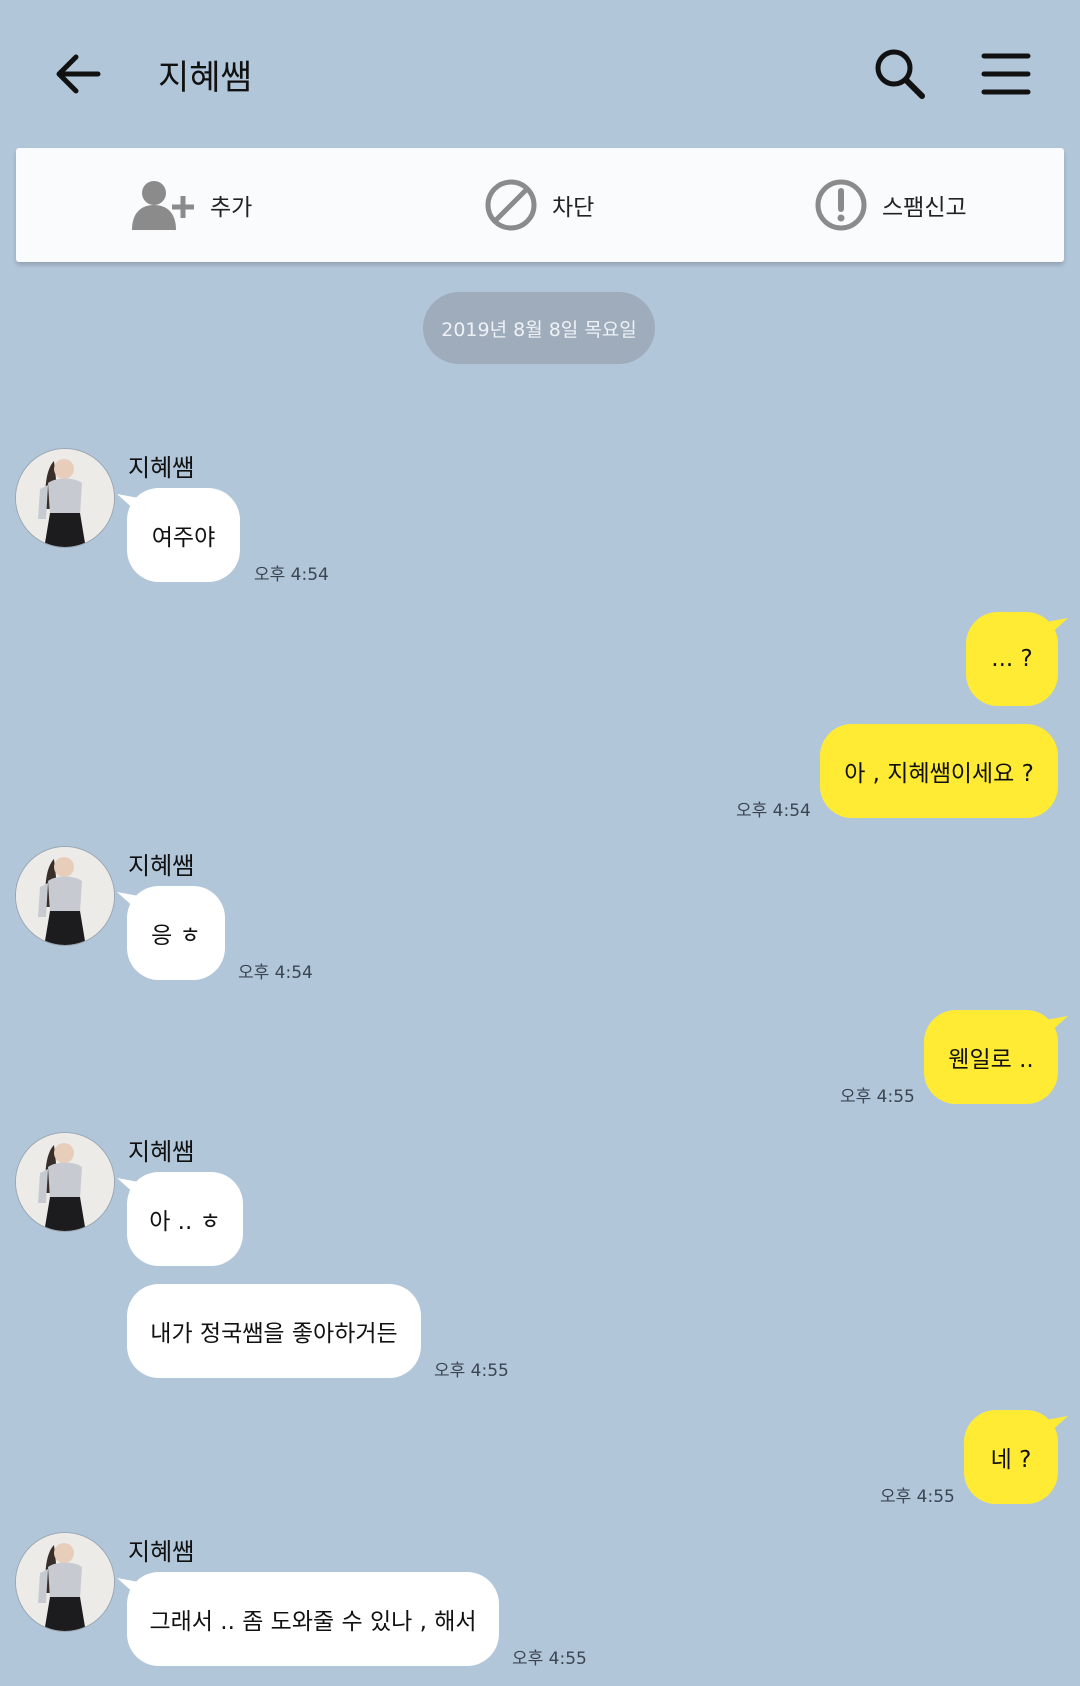 The width and height of the screenshot is (1080, 1686). I want to click on message-bubble-outgoing: 네 ?, so click(1016, 1457).